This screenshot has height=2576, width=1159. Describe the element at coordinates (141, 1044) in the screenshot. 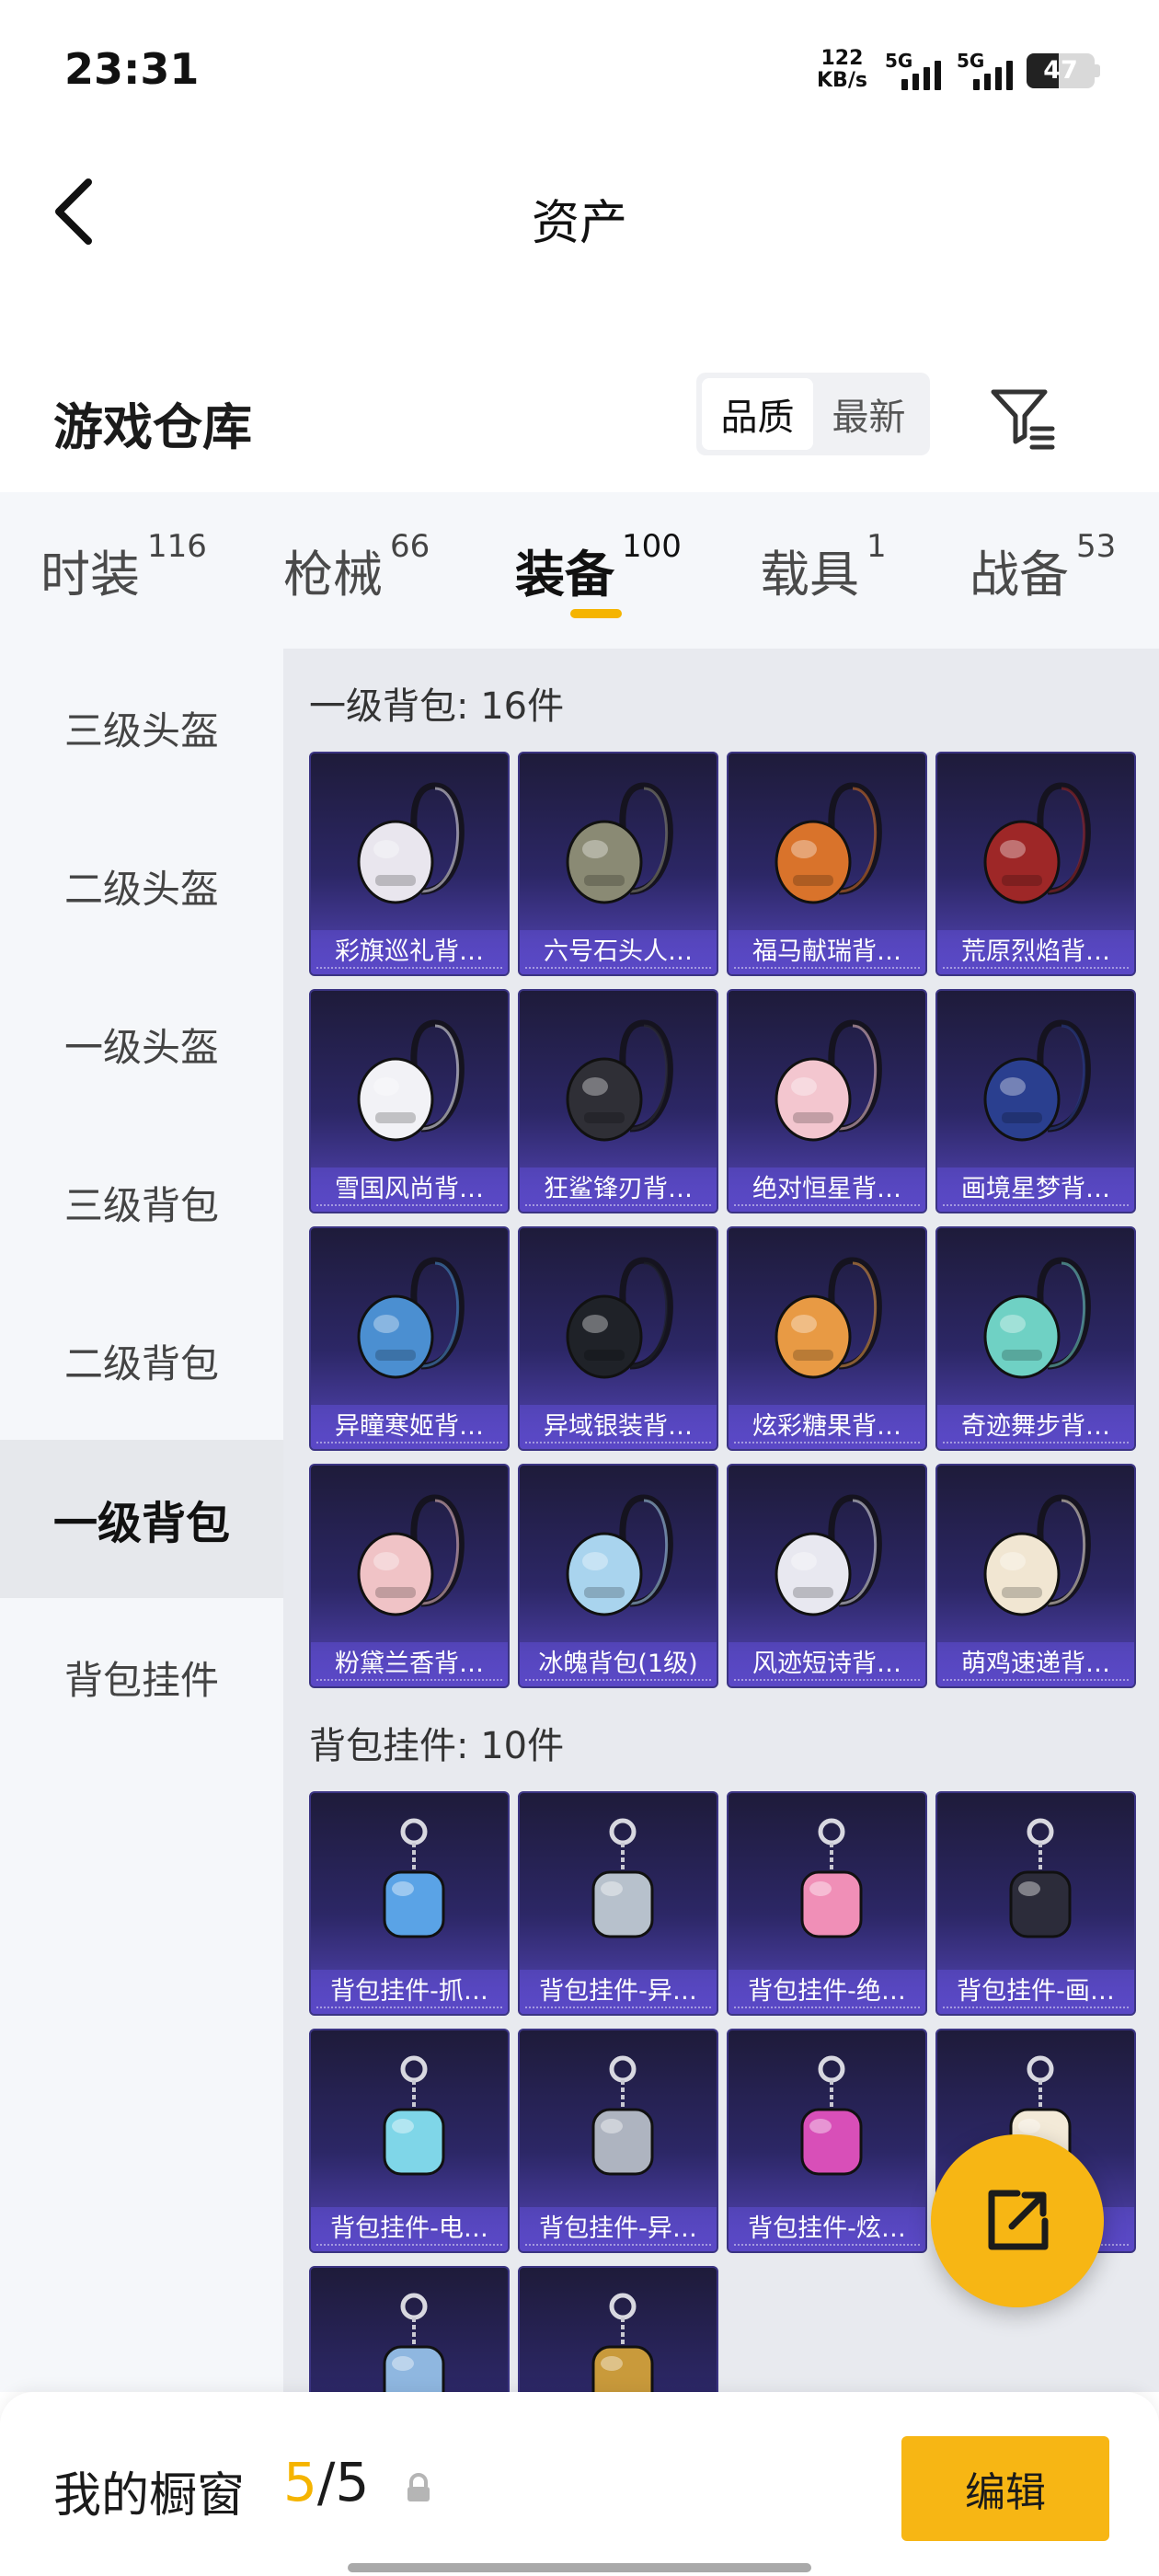

I see `sidebar-item-level1-helmet: 一级头盔` at that location.